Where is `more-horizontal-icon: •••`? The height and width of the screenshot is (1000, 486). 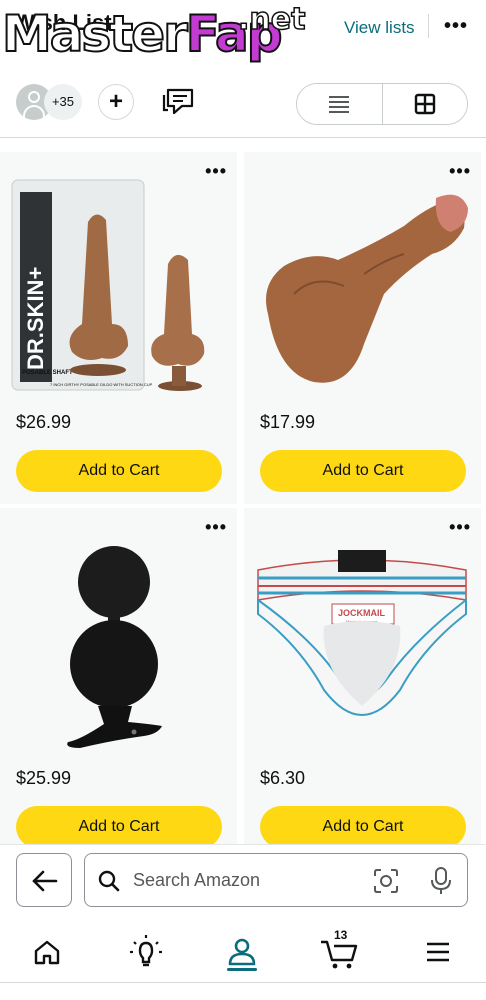
more-horizontal-icon: ••• is located at coordinates (456, 26).